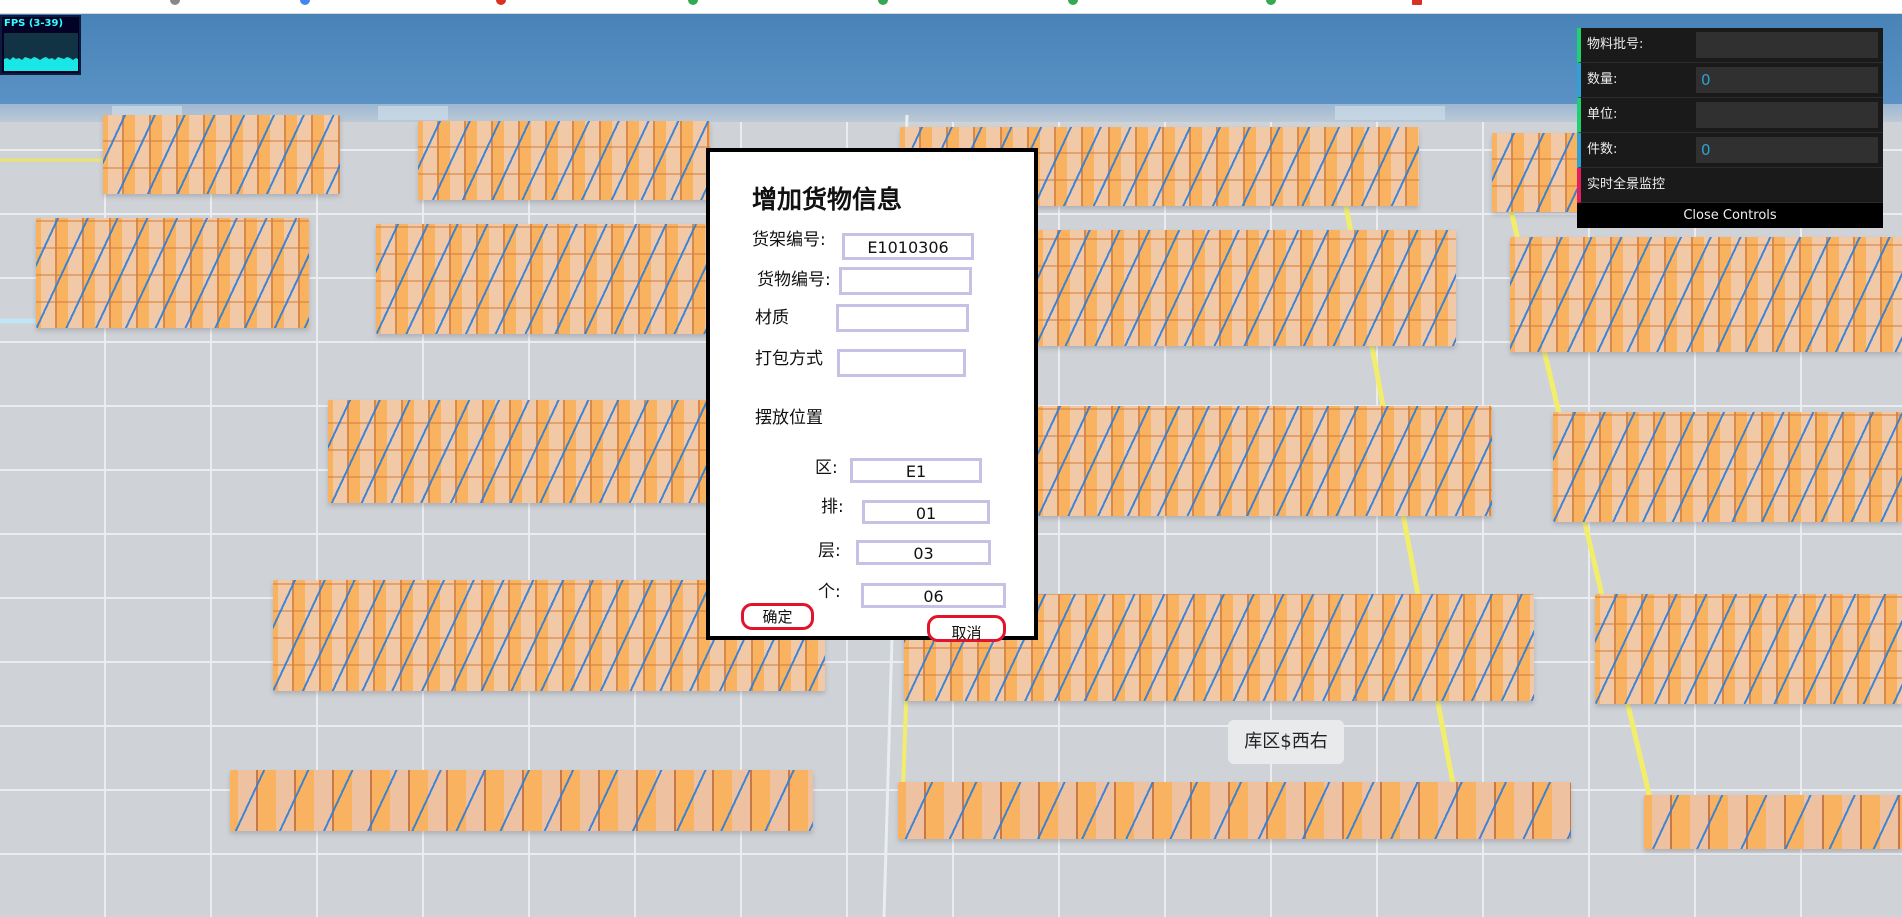 This screenshot has width=1902, height=917. What do you see at coordinates (905, 281) in the screenshot?
I see `goods-no-input` at bounding box center [905, 281].